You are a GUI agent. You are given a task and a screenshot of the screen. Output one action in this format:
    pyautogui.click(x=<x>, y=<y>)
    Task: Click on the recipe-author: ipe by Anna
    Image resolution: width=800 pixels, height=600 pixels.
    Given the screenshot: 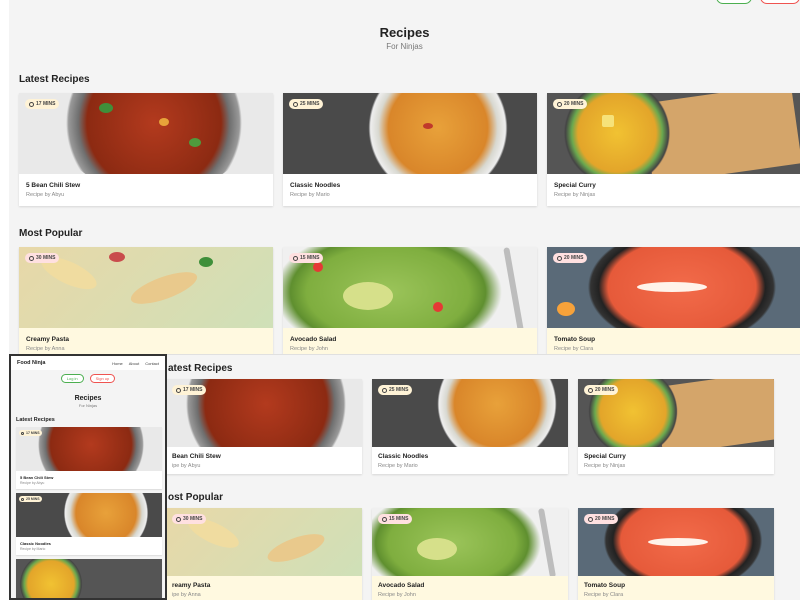 What is the action you would take?
    pyautogui.click(x=186, y=595)
    